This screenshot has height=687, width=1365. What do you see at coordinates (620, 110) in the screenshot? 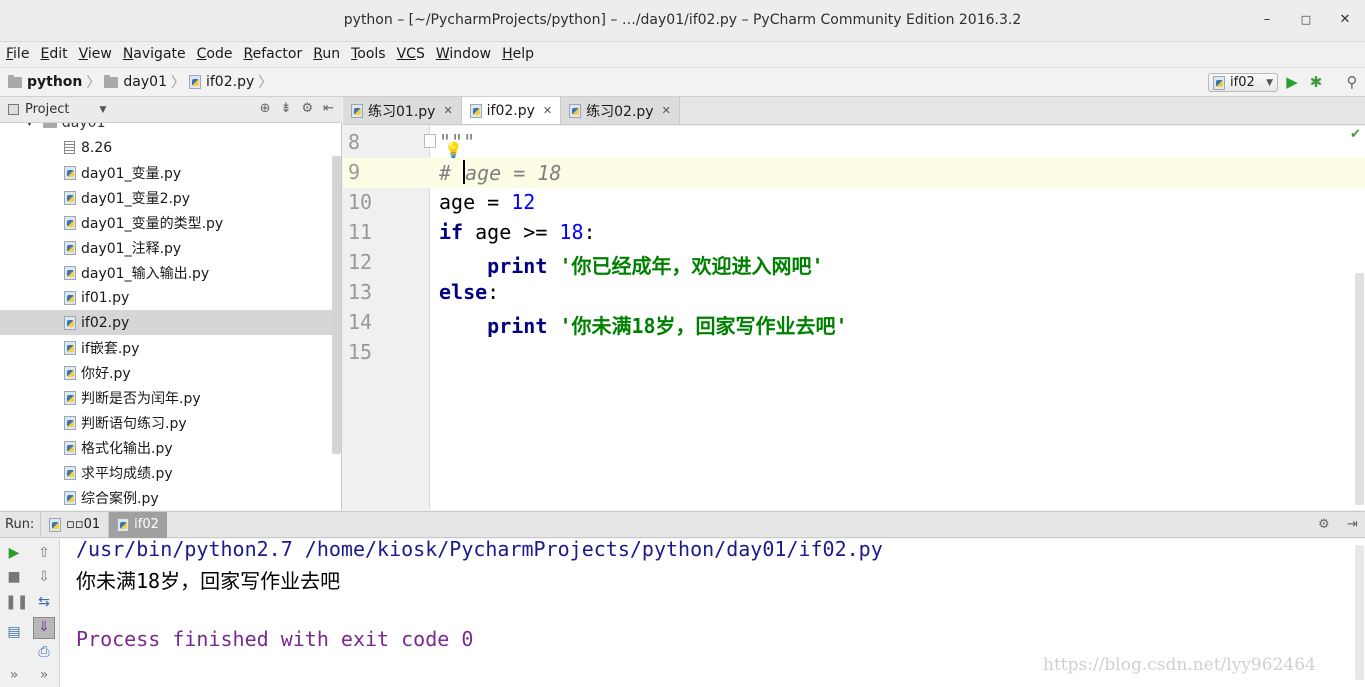
I see `tab-lianxi02: 练习02.py ✕` at bounding box center [620, 110].